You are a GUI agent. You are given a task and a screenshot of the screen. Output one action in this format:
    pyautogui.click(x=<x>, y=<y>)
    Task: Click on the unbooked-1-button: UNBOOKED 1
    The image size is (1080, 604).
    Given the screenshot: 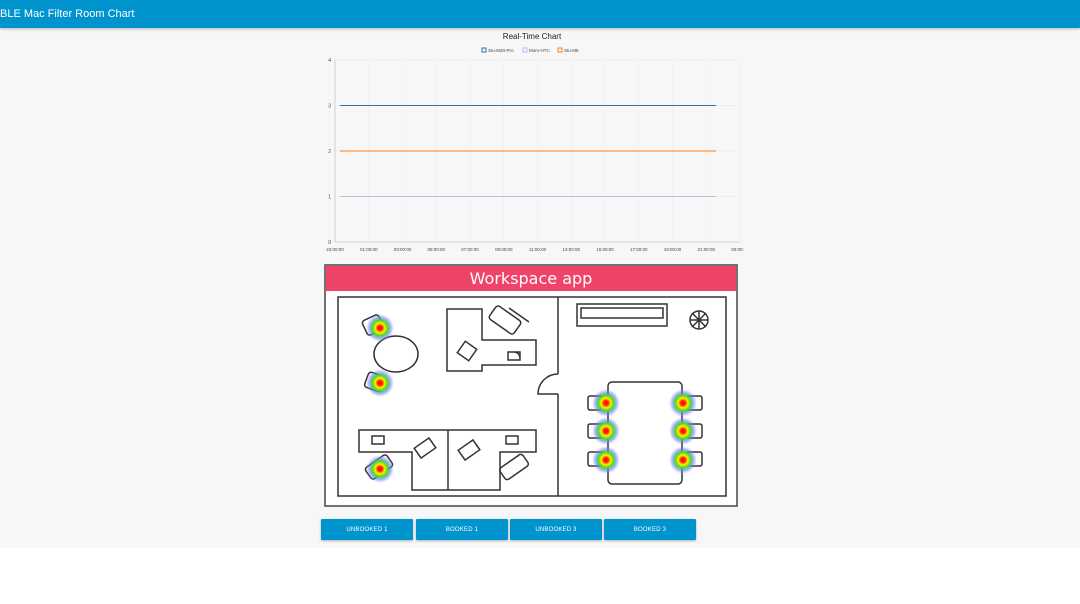 What is the action you would take?
    pyautogui.click(x=367, y=529)
    